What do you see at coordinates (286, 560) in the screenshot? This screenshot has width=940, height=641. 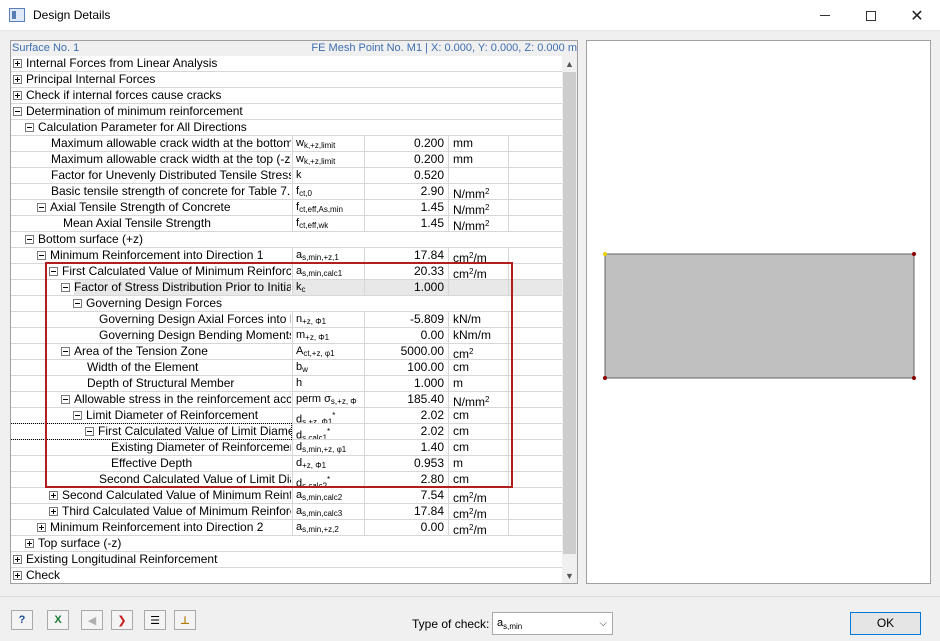 I see `tree-row: Existing Longitudinal Reinforcement` at bounding box center [286, 560].